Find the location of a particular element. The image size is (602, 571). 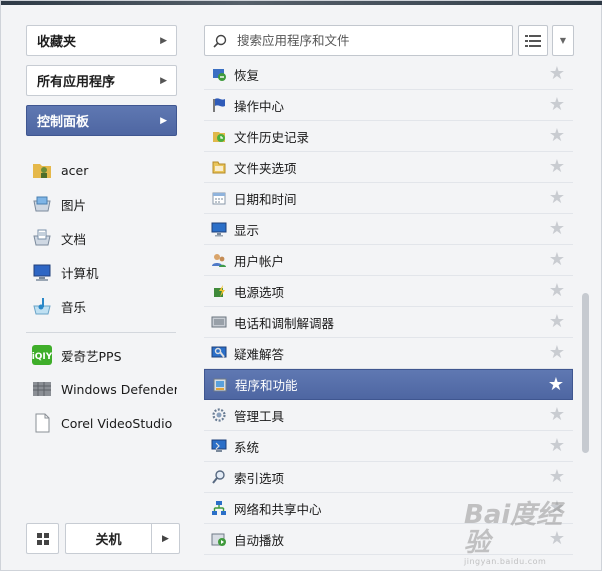

view-mode-dropdown: ▼ is located at coordinates (563, 40).